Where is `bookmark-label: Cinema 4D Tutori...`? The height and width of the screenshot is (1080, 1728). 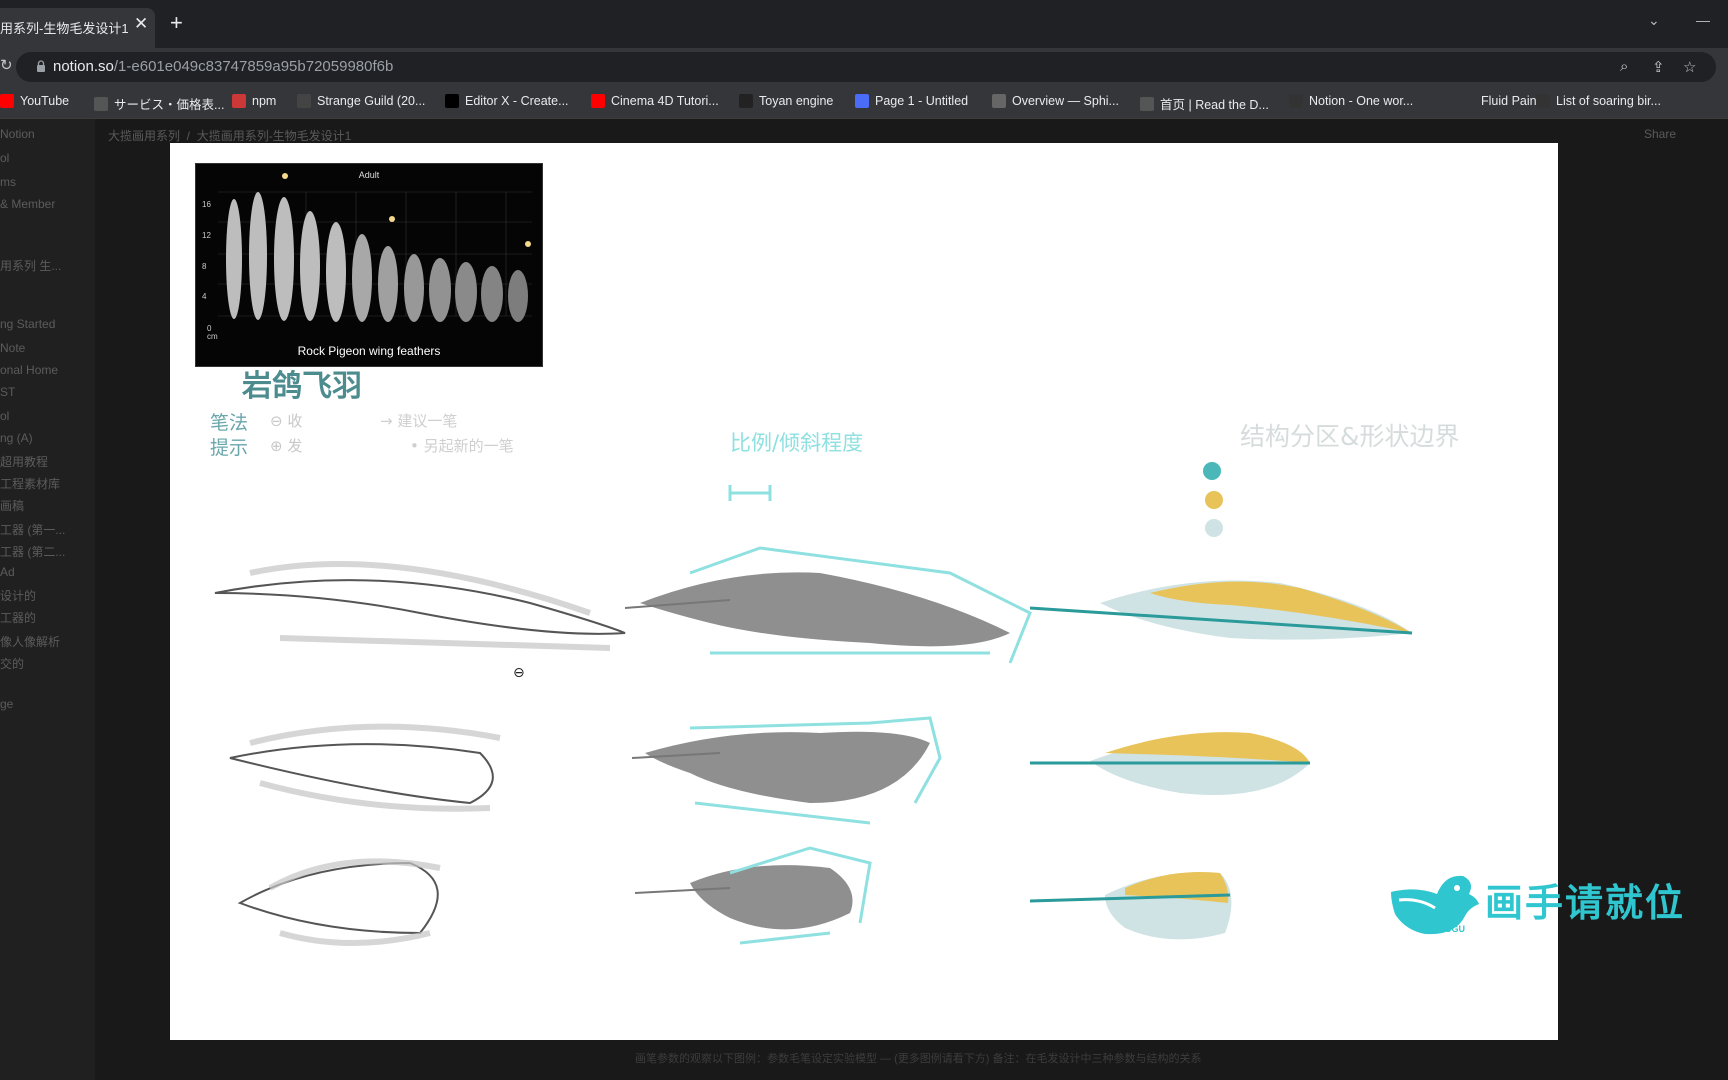
bookmark-label: Cinema 4D Tutori... is located at coordinates (665, 101).